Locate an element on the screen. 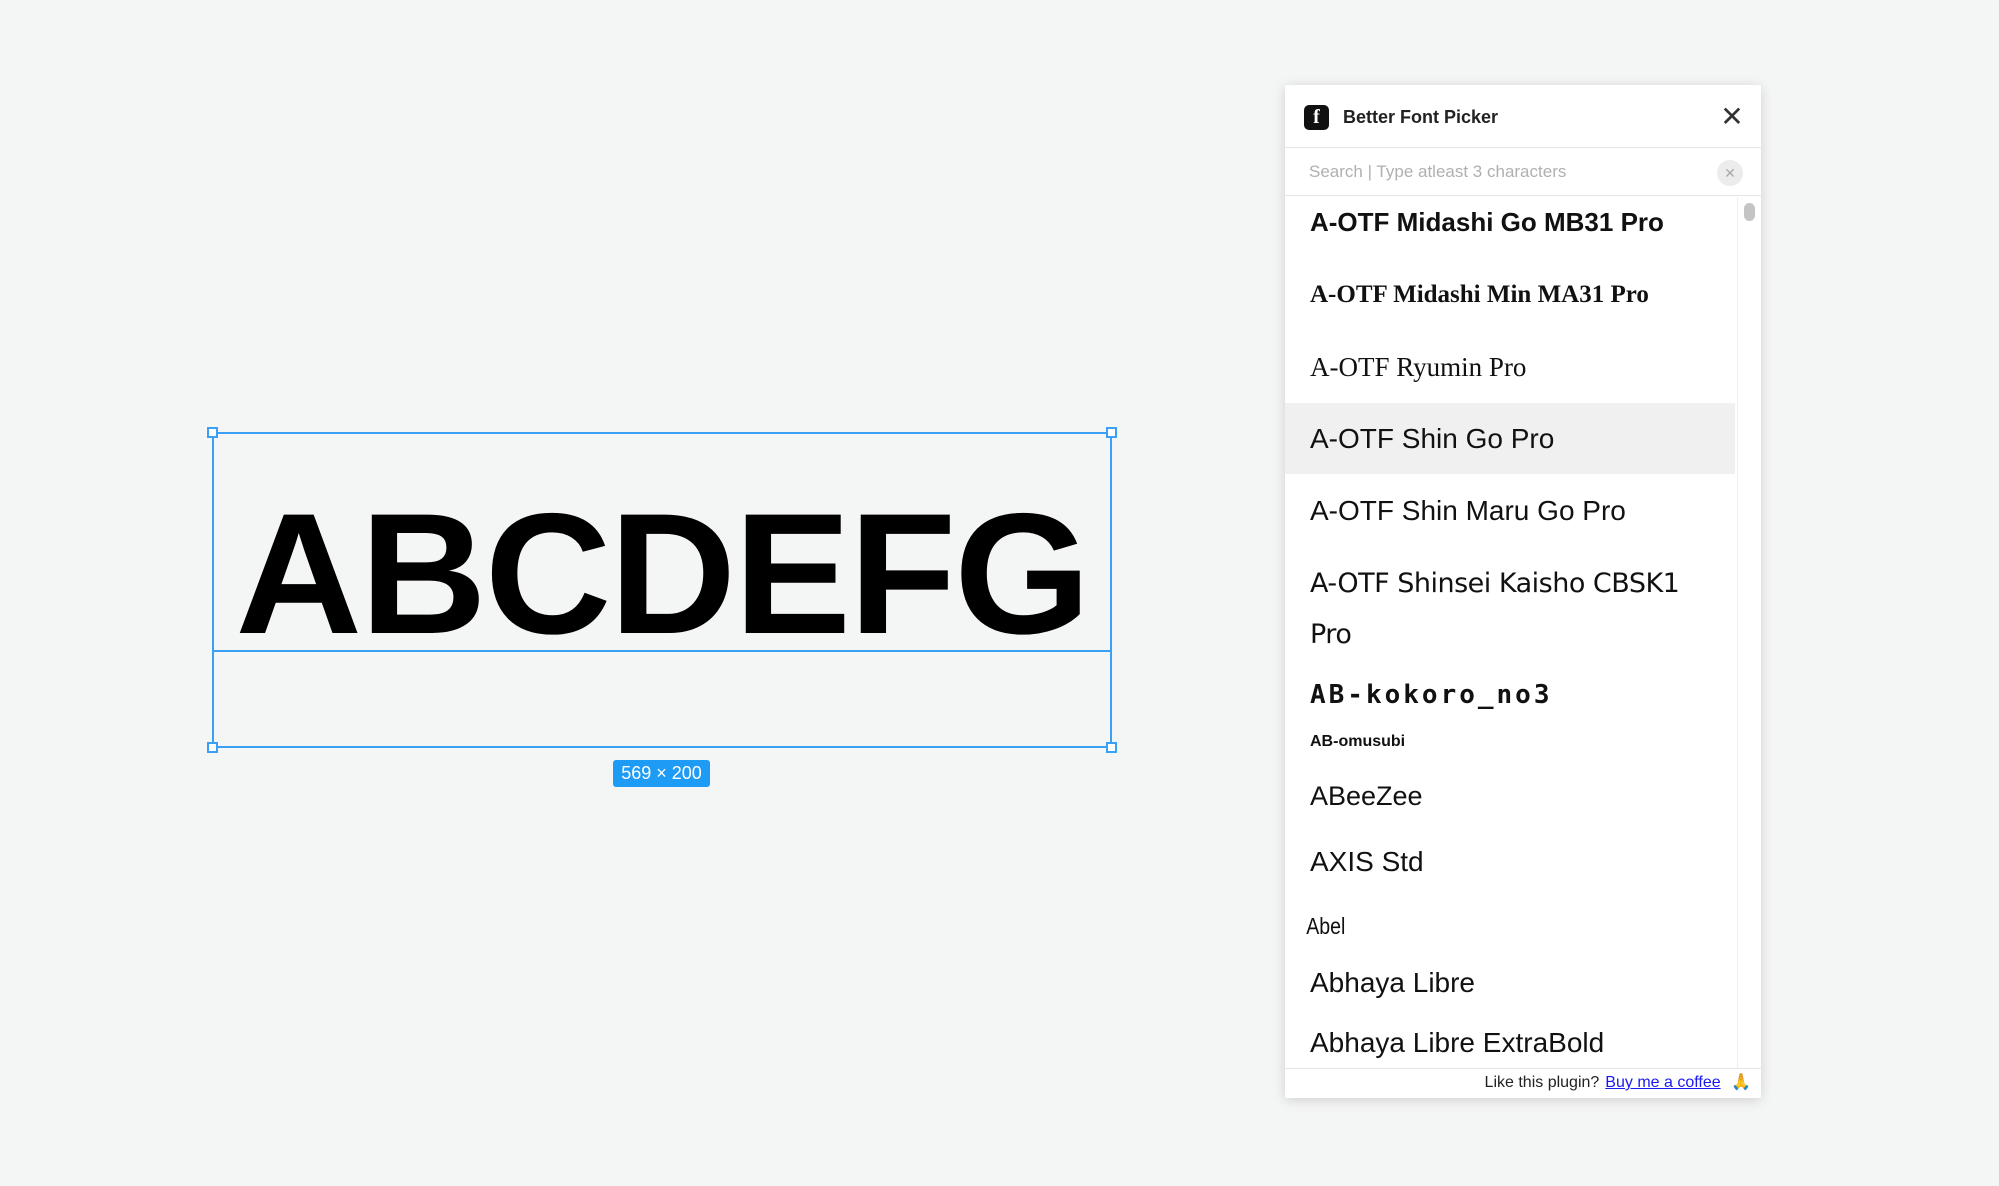 This screenshot has height=1186, width=1999. scrollbar-thumb is located at coordinates (1749, 212).